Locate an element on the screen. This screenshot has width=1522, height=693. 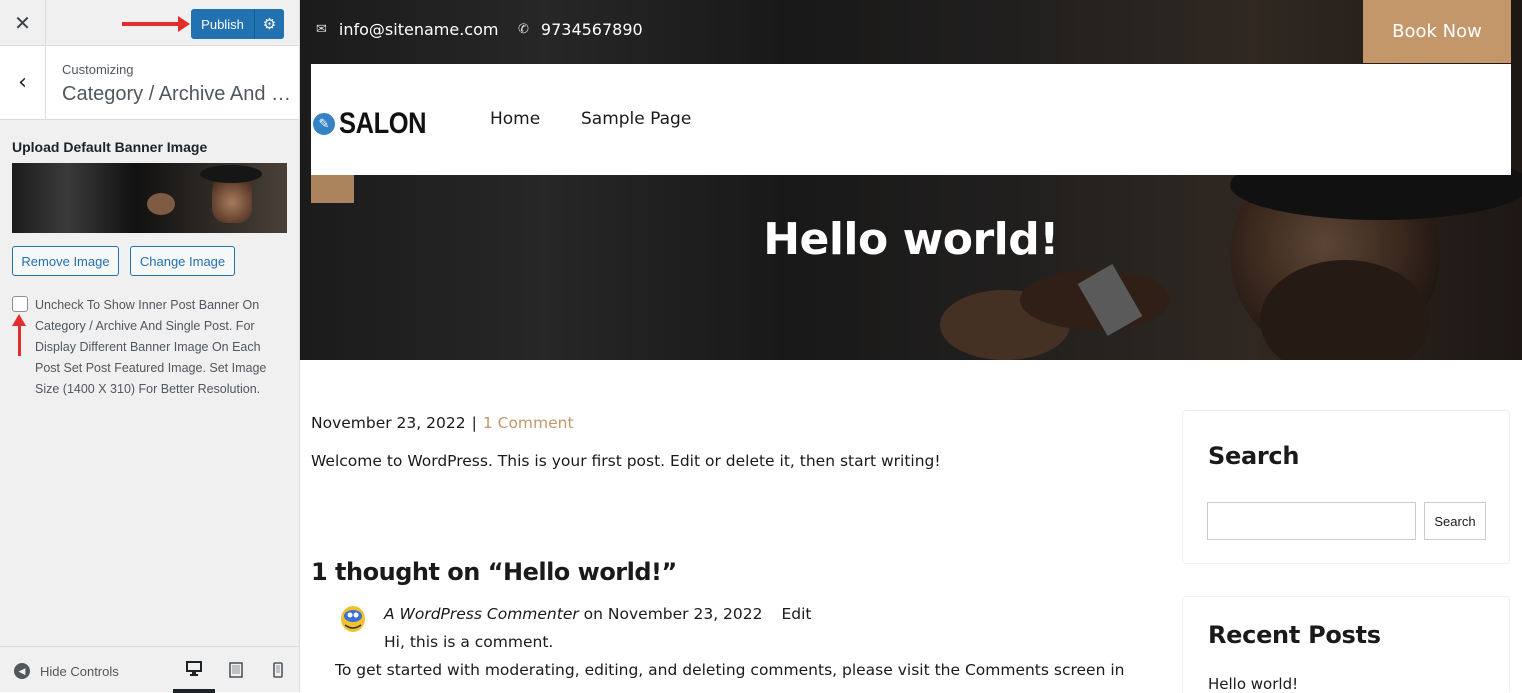
recent-post-link: Hello world! is located at coordinates (1253, 683).